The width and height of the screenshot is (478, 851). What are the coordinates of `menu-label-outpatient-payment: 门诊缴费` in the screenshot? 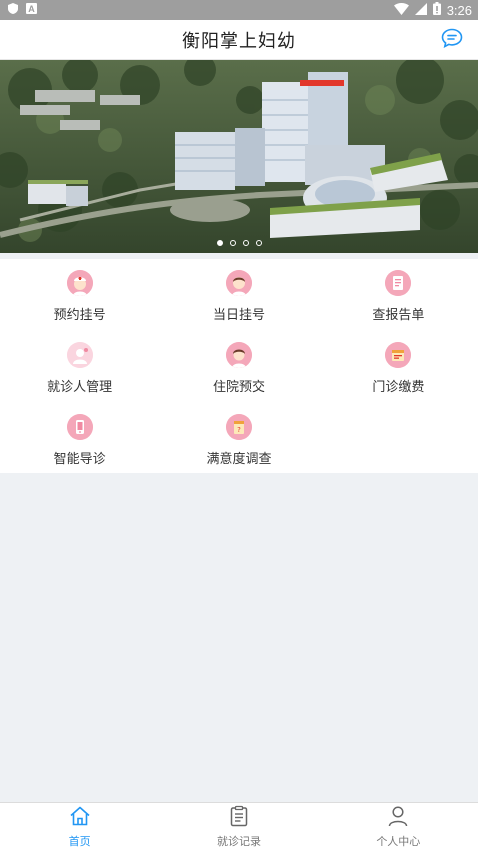 It's located at (398, 387).